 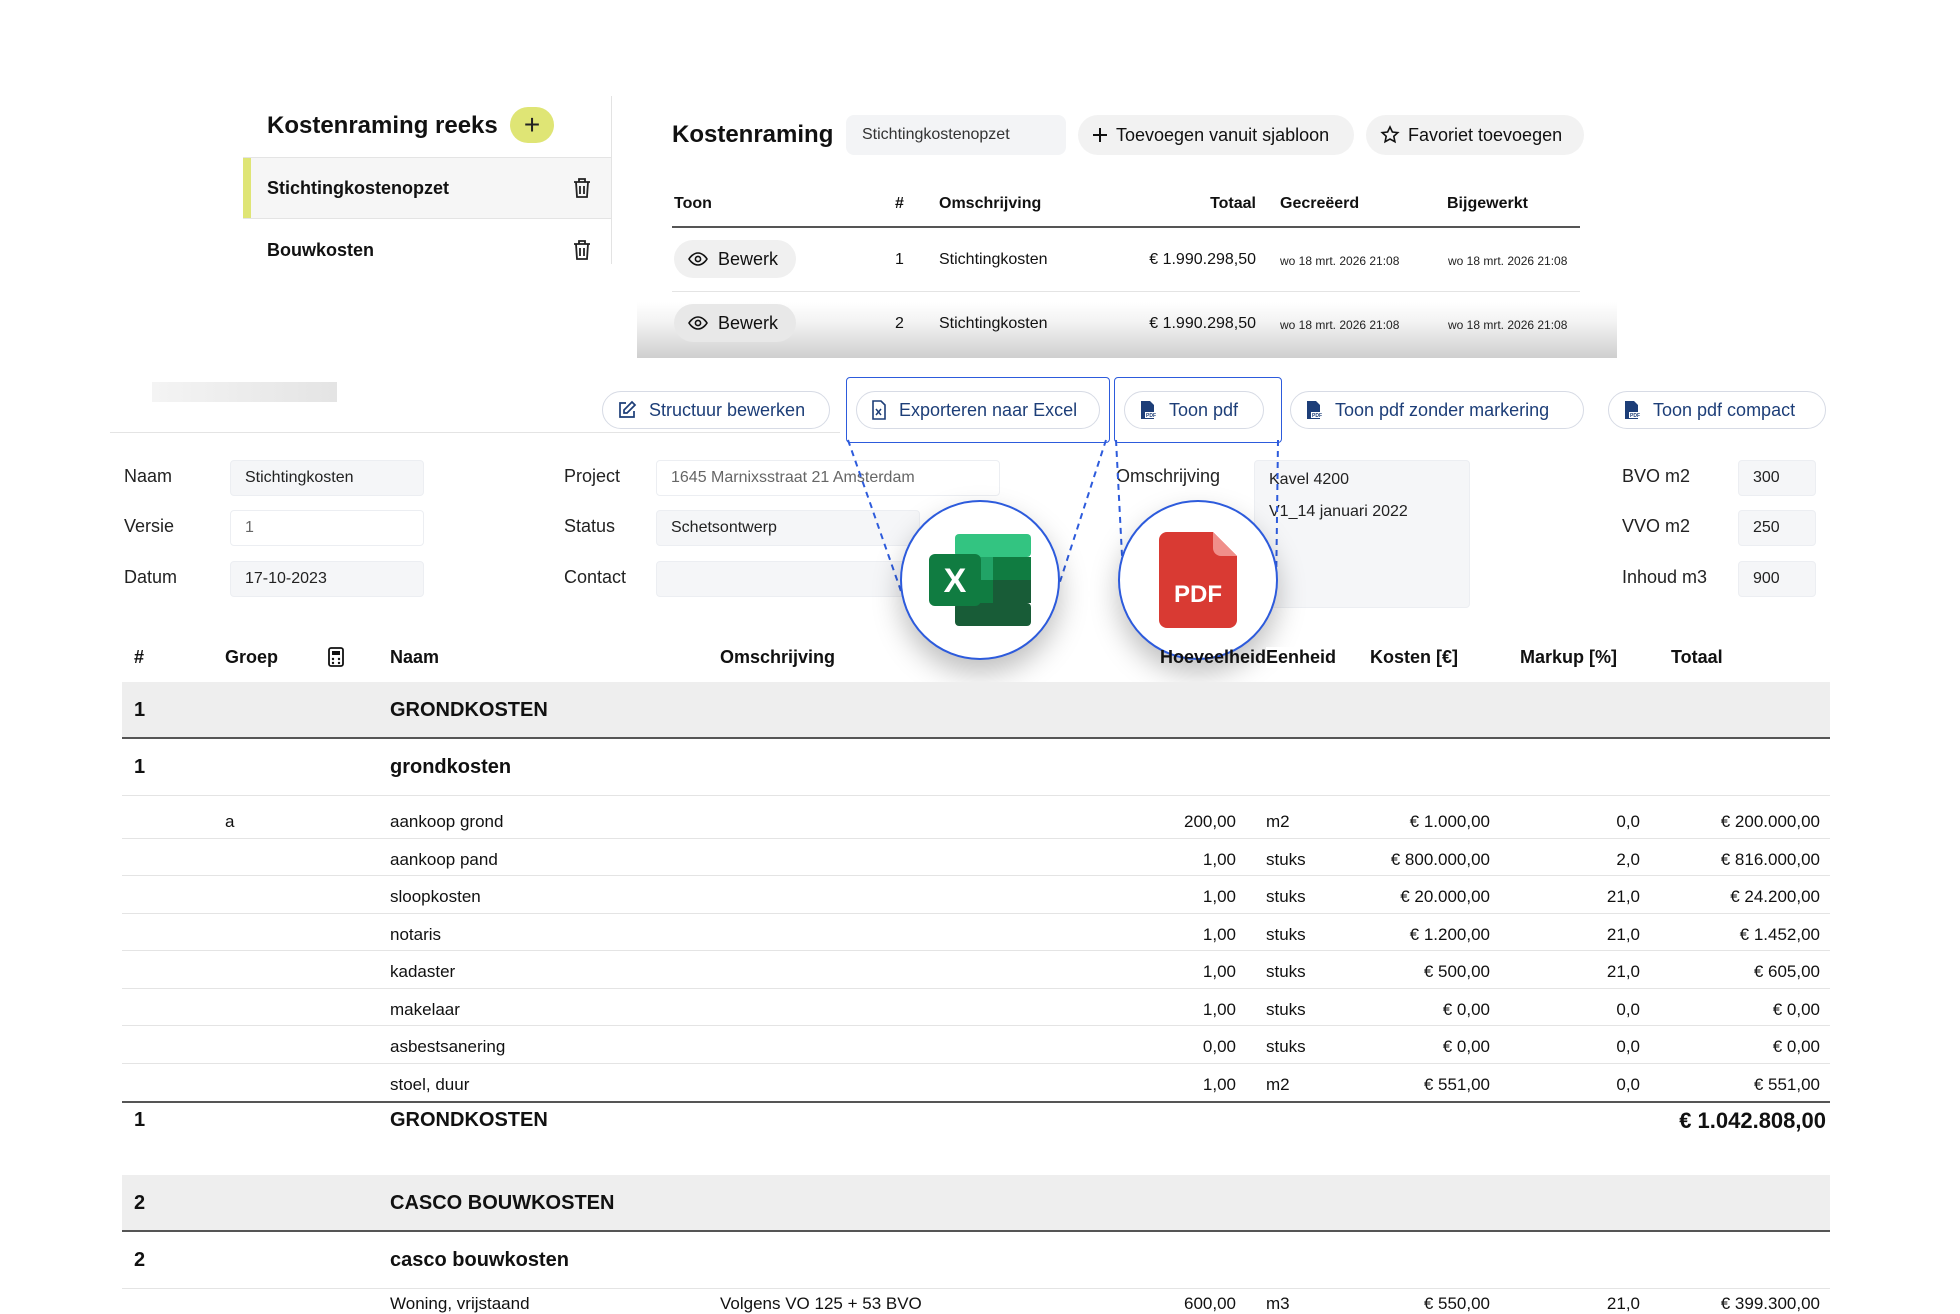 What do you see at coordinates (1770, 1303) in the screenshot?
I see `row-totaal: € 399.300,00` at bounding box center [1770, 1303].